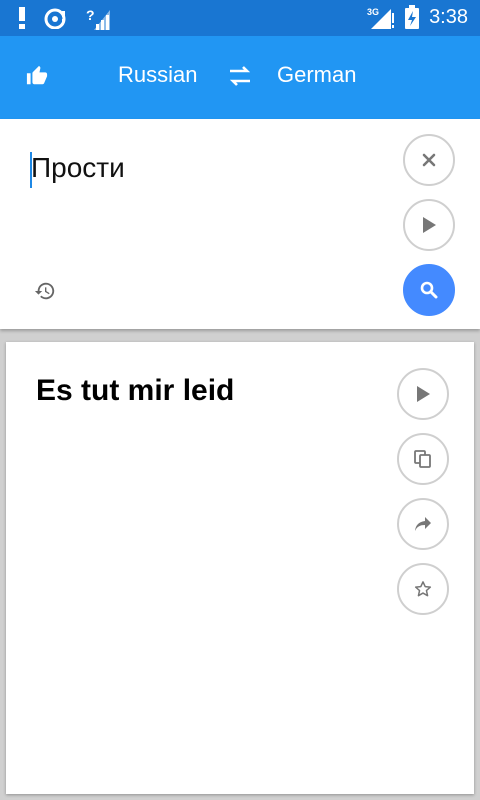 This screenshot has width=480, height=800. I want to click on thumbs-up-icon, so click(37, 76).